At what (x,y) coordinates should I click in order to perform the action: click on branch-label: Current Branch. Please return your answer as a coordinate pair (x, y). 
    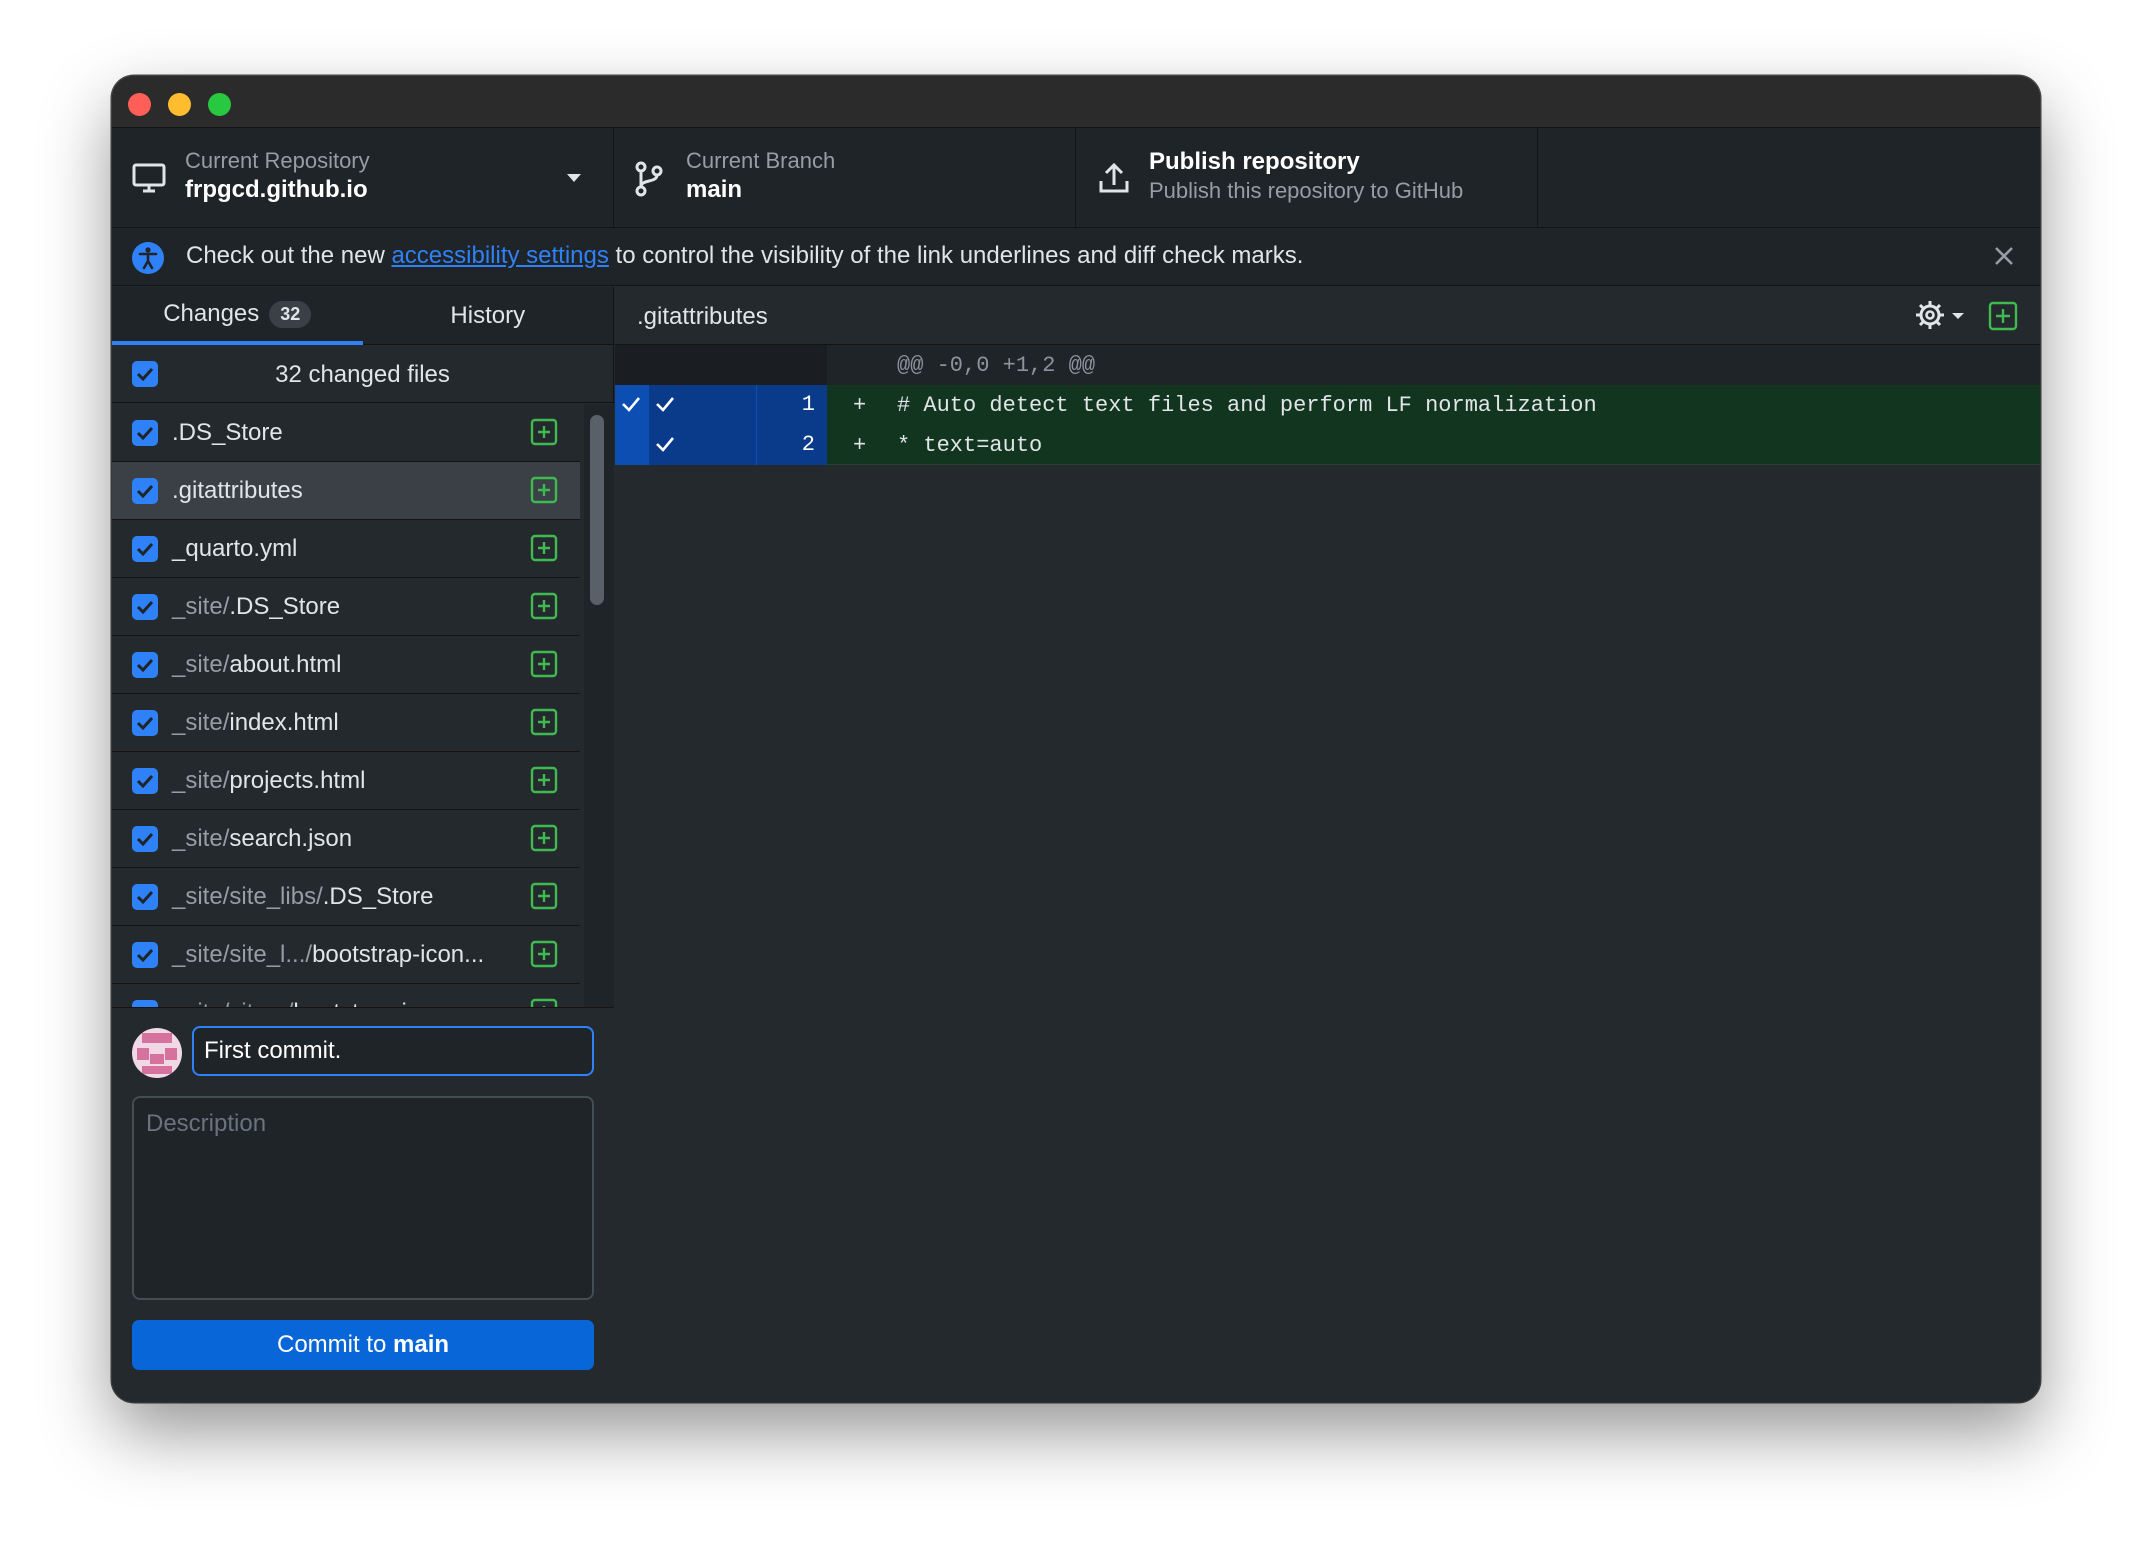
    Looking at the image, I should click on (761, 160).